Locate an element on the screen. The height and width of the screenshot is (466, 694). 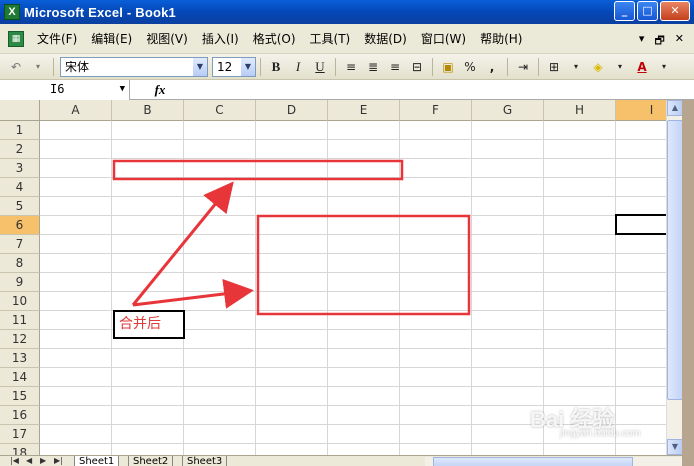
scroll-up-icon: ▲ is located at coordinates (675, 108).